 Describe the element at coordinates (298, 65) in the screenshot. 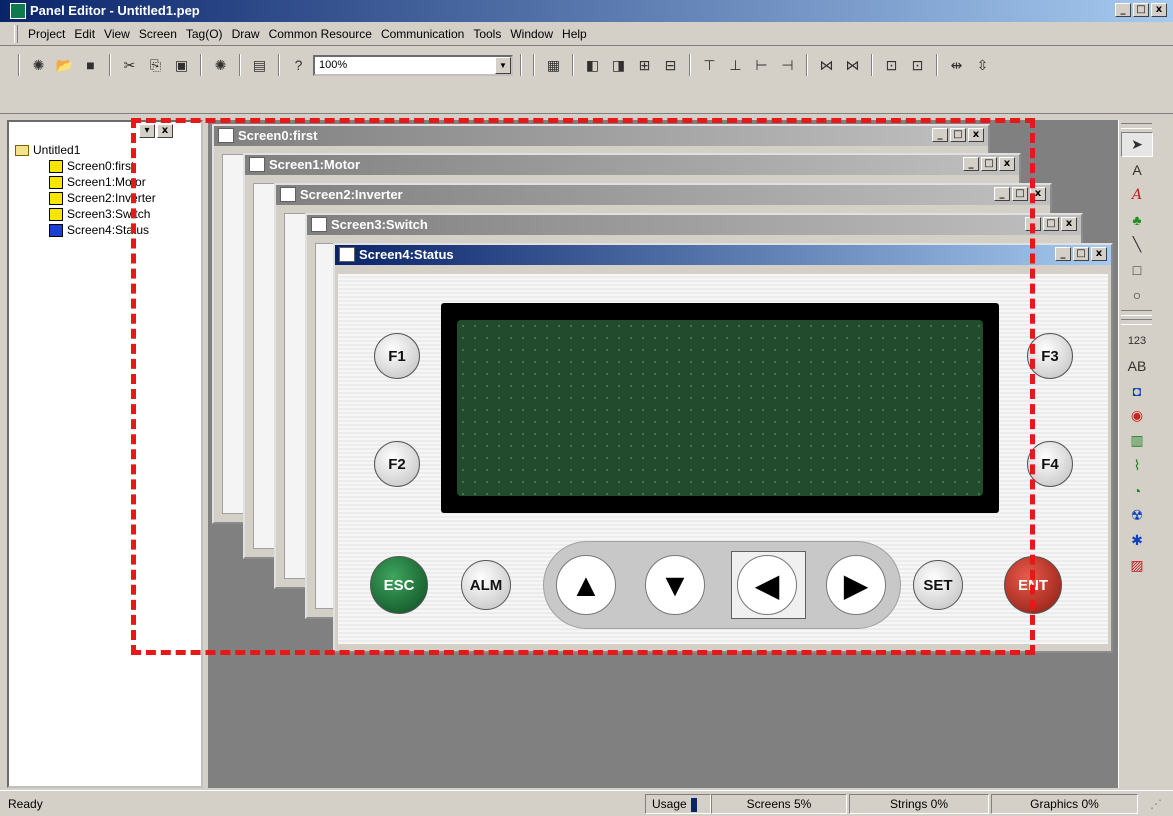

I see `help-icon: ?` at that location.